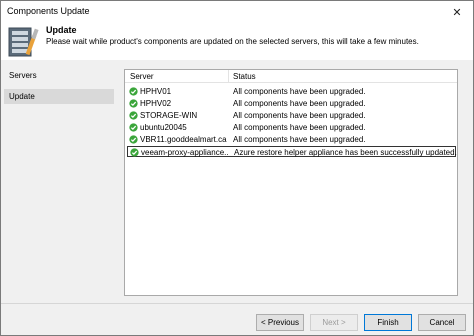 This screenshot has width=474, height=336. I want to click on column-header-status: Status, so click(244, 76).